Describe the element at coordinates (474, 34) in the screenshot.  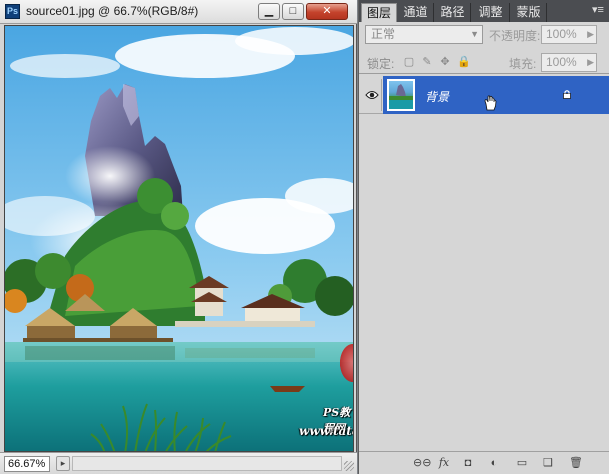
I see `chevron-down-icon: ▼` at that location.